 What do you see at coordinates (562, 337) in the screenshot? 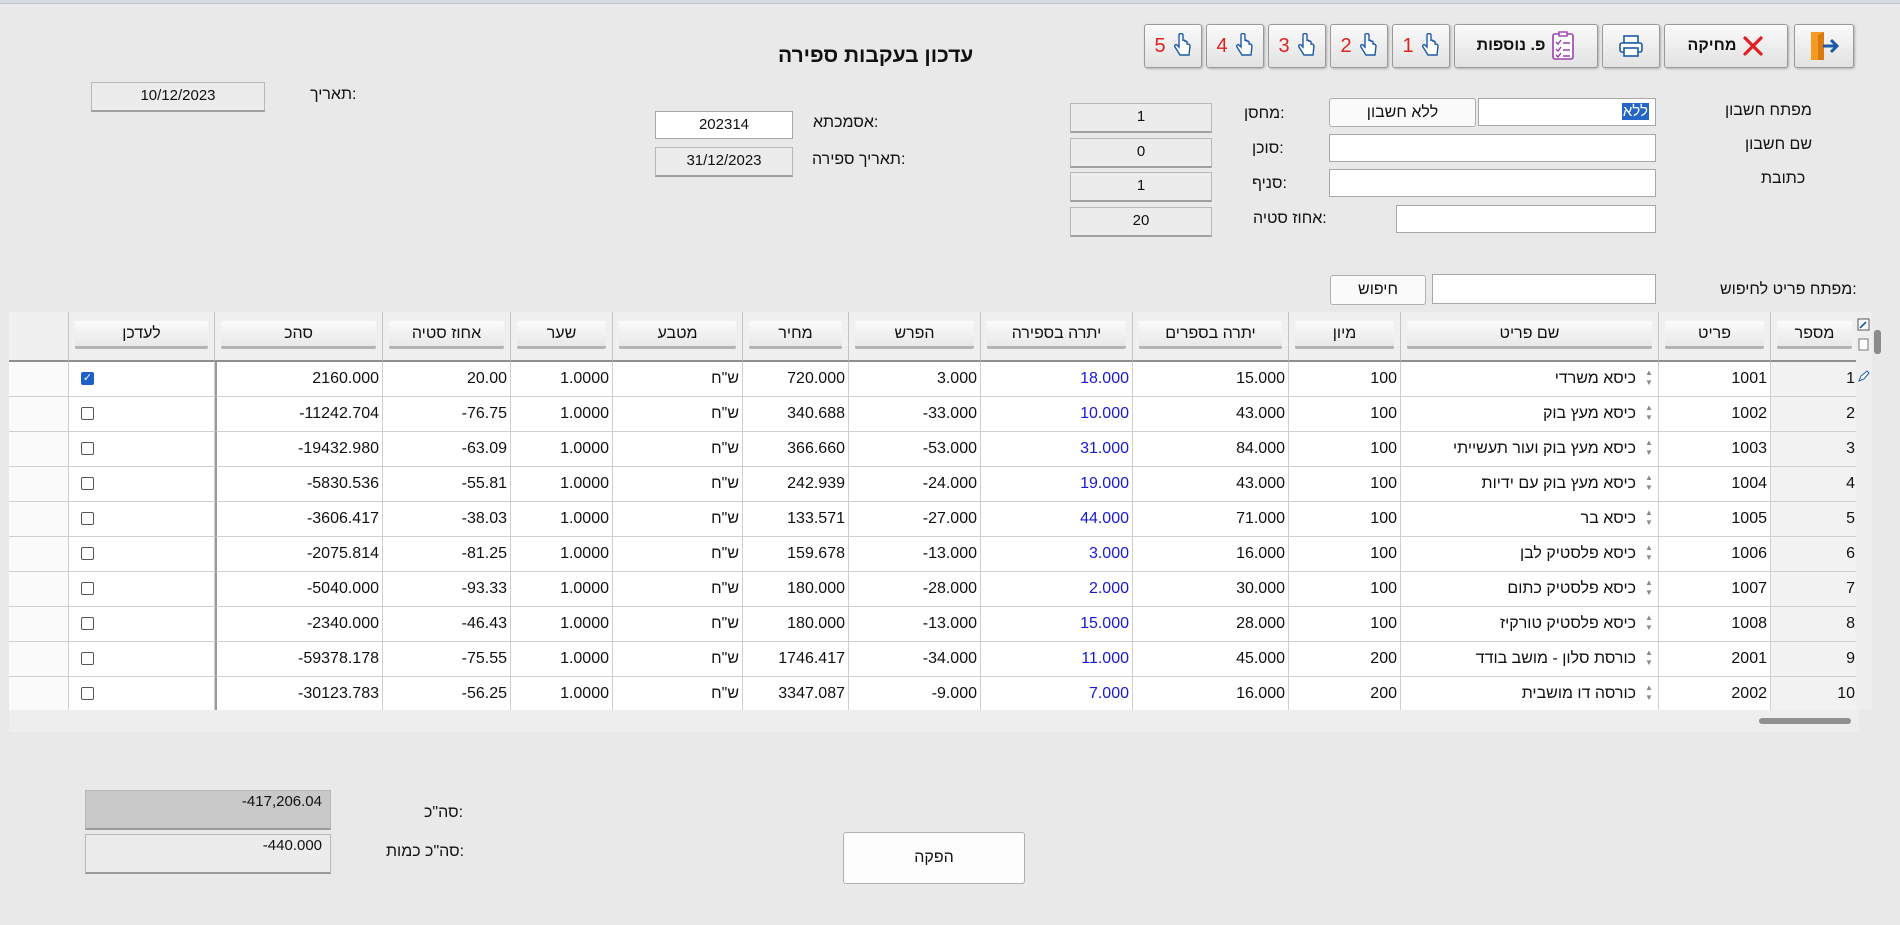
I see `column-header-rate: שער` at bounding box center [562, 337].